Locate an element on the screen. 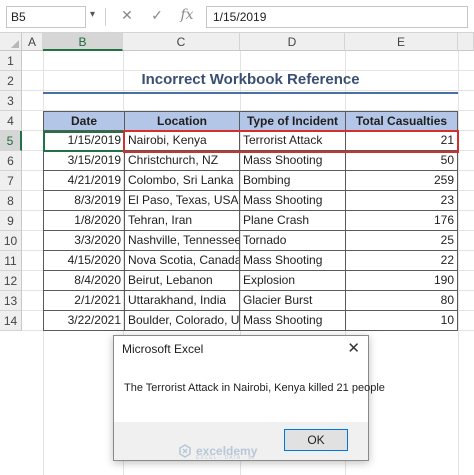  column-header-c: C is located at coordinates (181, 42).